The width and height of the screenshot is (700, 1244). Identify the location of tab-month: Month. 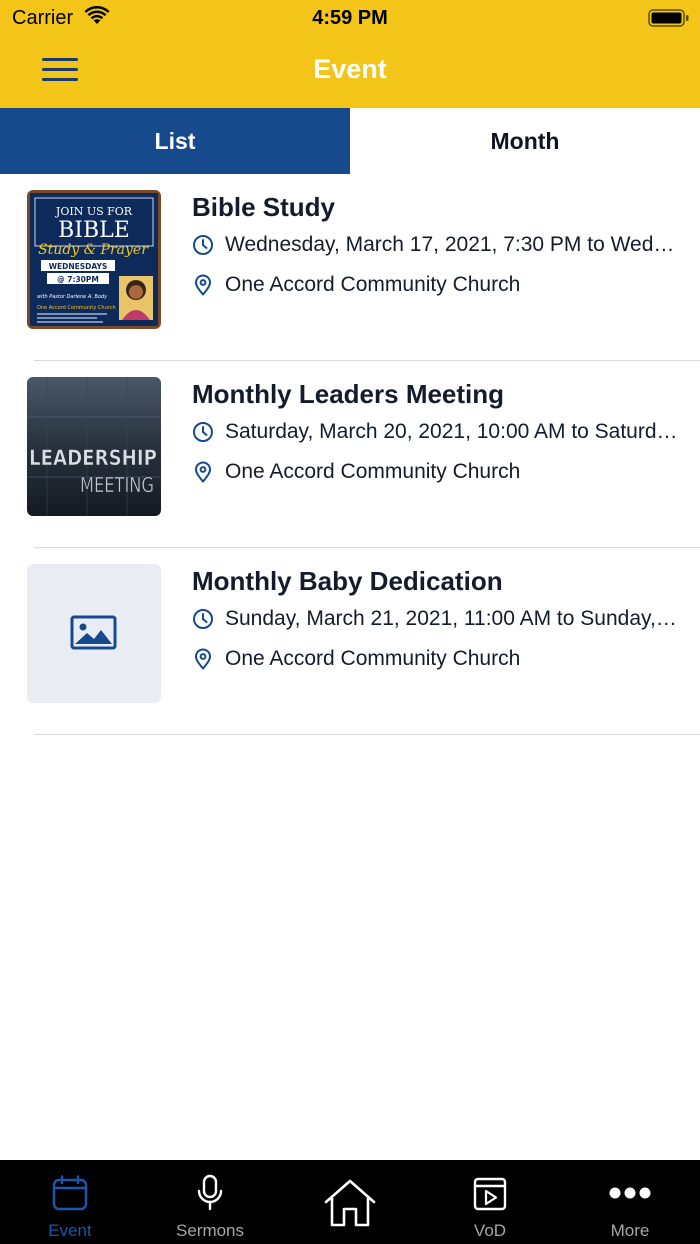
(525, 141).